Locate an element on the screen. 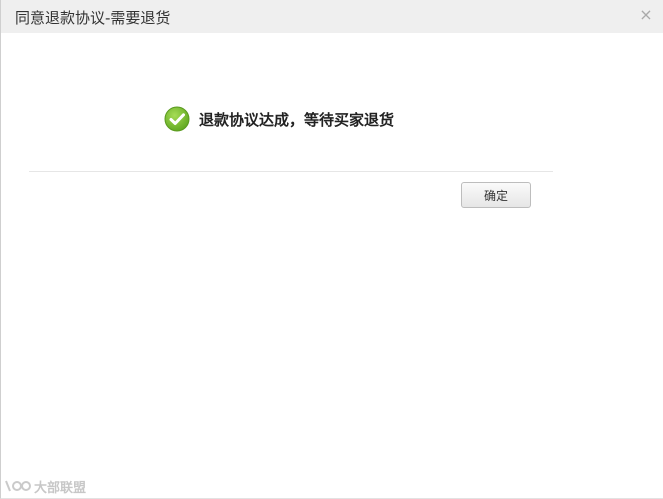 The width and height of the screenshot is (663, 499). check-circle-icon is located at coordinates (177, 119).